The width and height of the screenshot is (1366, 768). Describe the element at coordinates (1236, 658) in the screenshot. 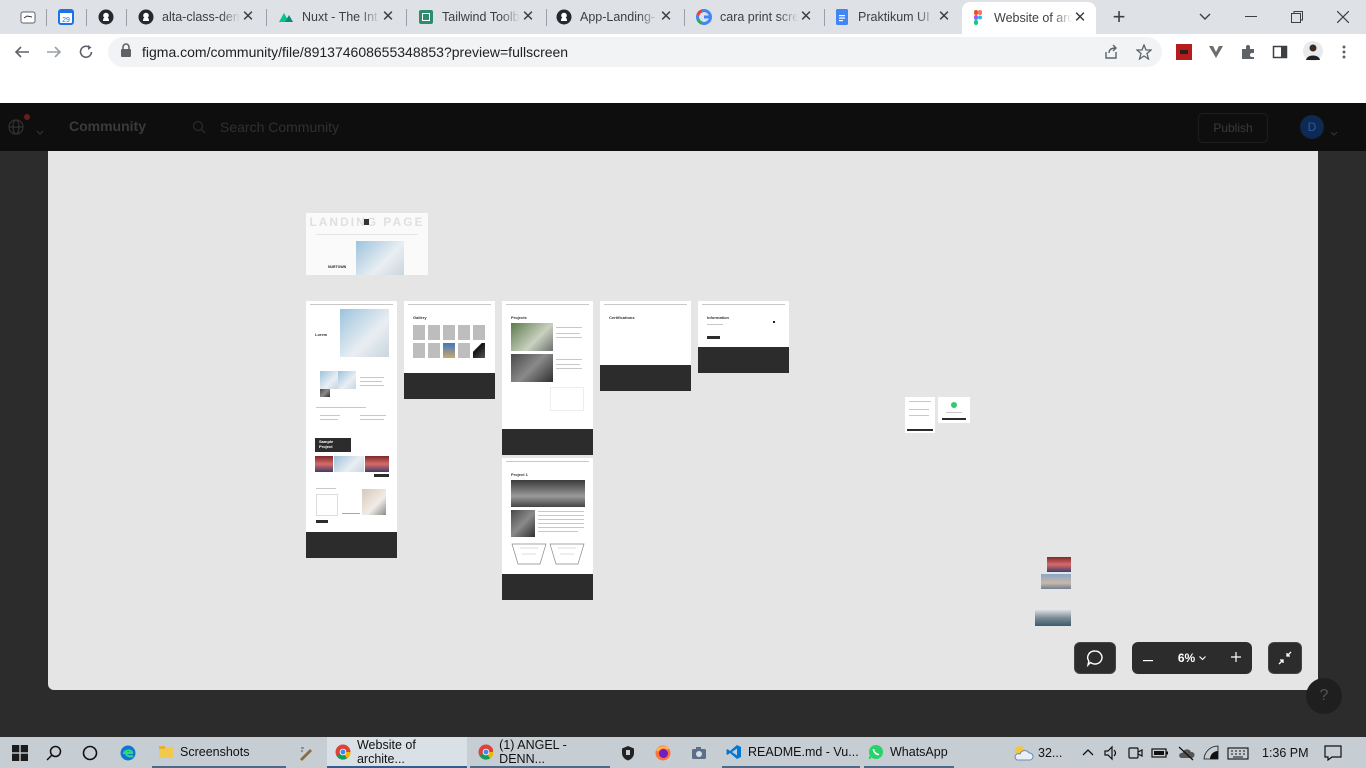

I see `zoom-in-button` at that location.